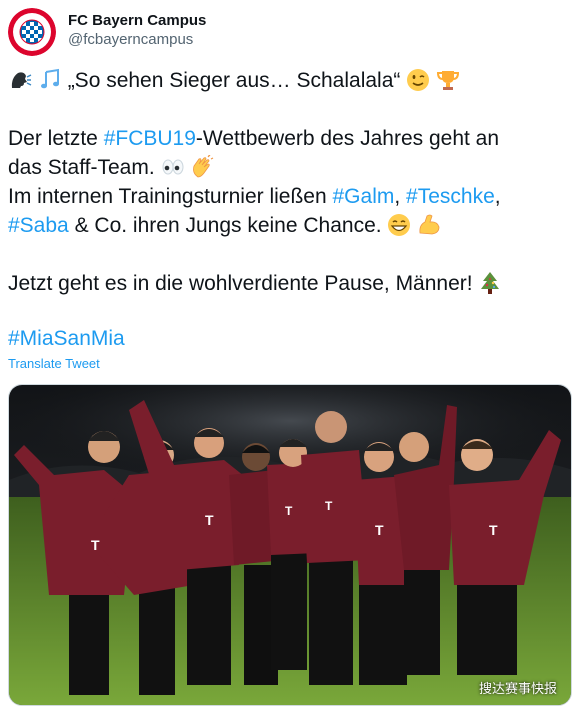  What do you see at coordinates (173, 167) in the screenshot?
I see `eyes-icon` at bounding box center [173, 167].